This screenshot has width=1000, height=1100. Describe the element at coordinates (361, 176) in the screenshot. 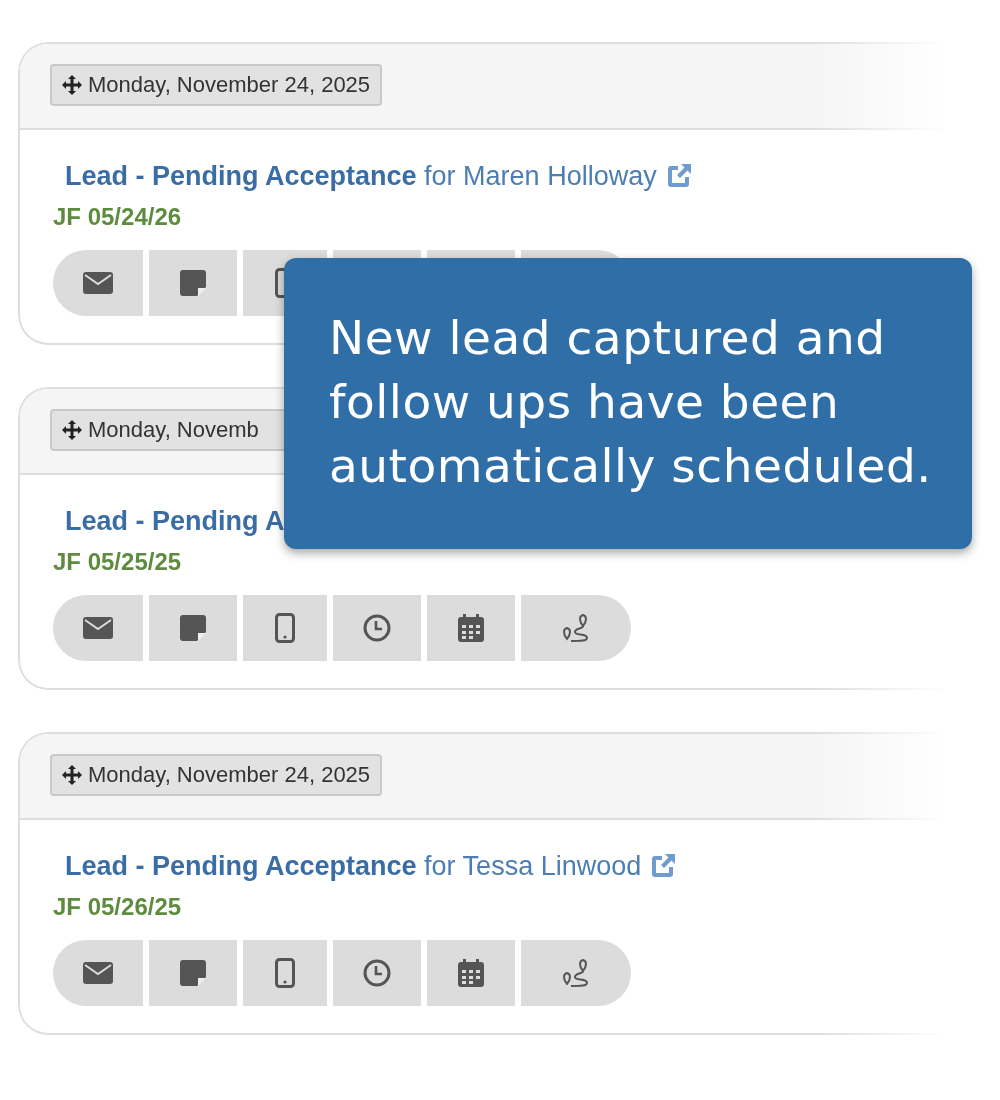

I see `lead-title-link: Lead - Pending Acceptance for Maren Holloway` at that location.